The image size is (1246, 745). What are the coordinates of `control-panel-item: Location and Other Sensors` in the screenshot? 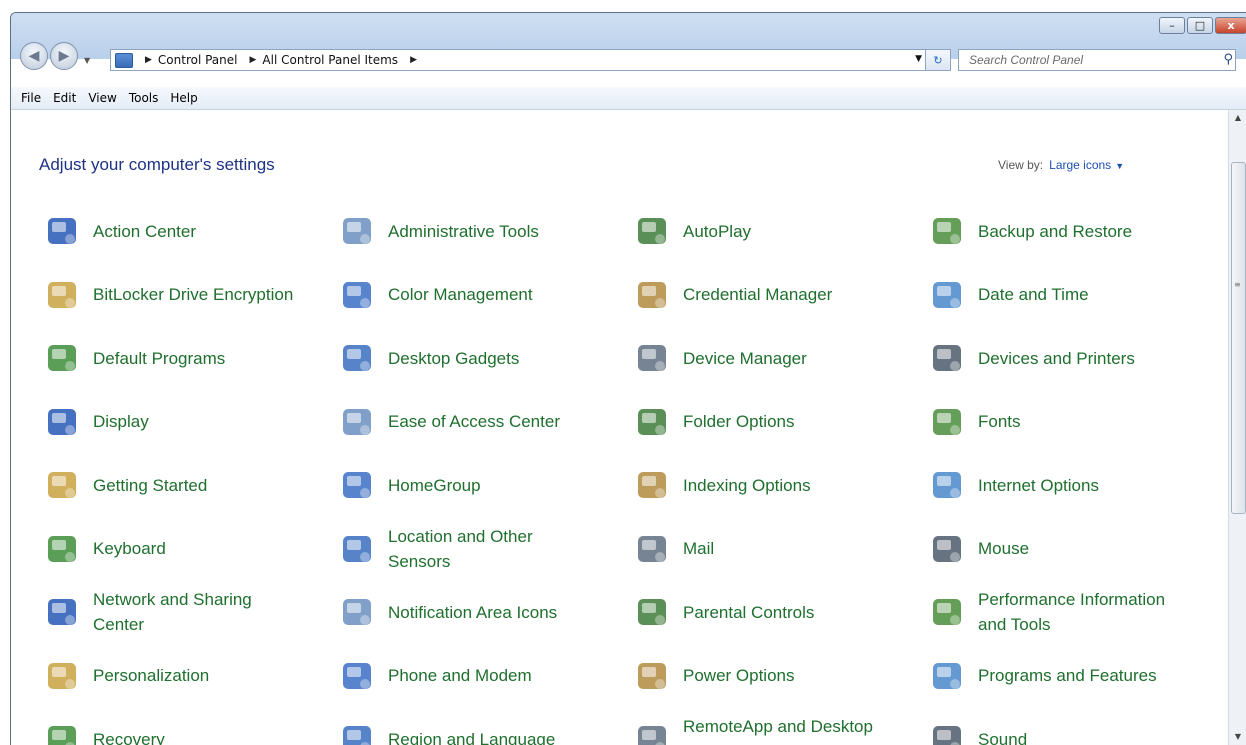 It's located at (467, 549).